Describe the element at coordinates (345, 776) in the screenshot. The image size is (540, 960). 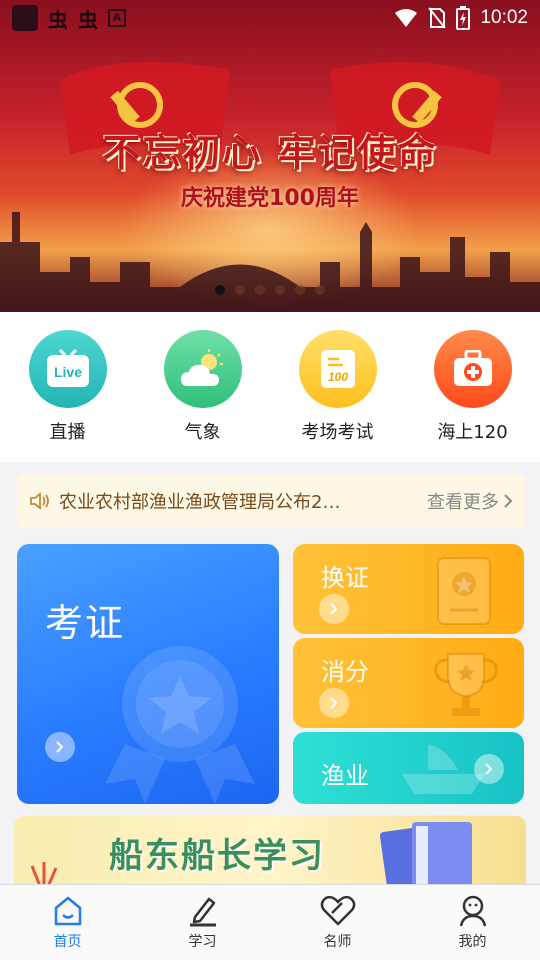
I see `card-title: 渔业` at that location.